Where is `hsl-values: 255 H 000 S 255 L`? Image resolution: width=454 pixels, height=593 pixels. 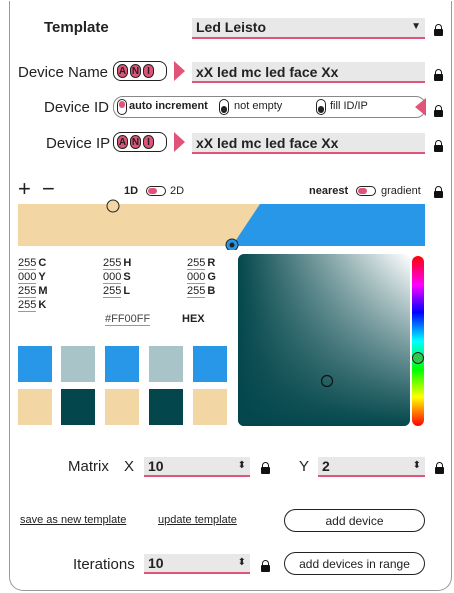 hsl-values: 255 H 000 S 255 L is located at coordinates (117, 277).